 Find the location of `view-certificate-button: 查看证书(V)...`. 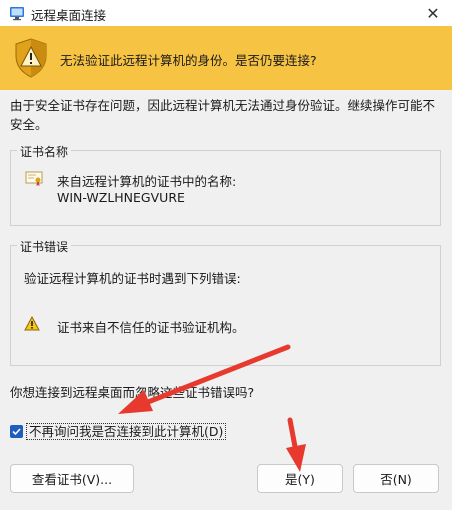

view-certificate-button: 查看证书(V)... is located at coordinates (72, 478).